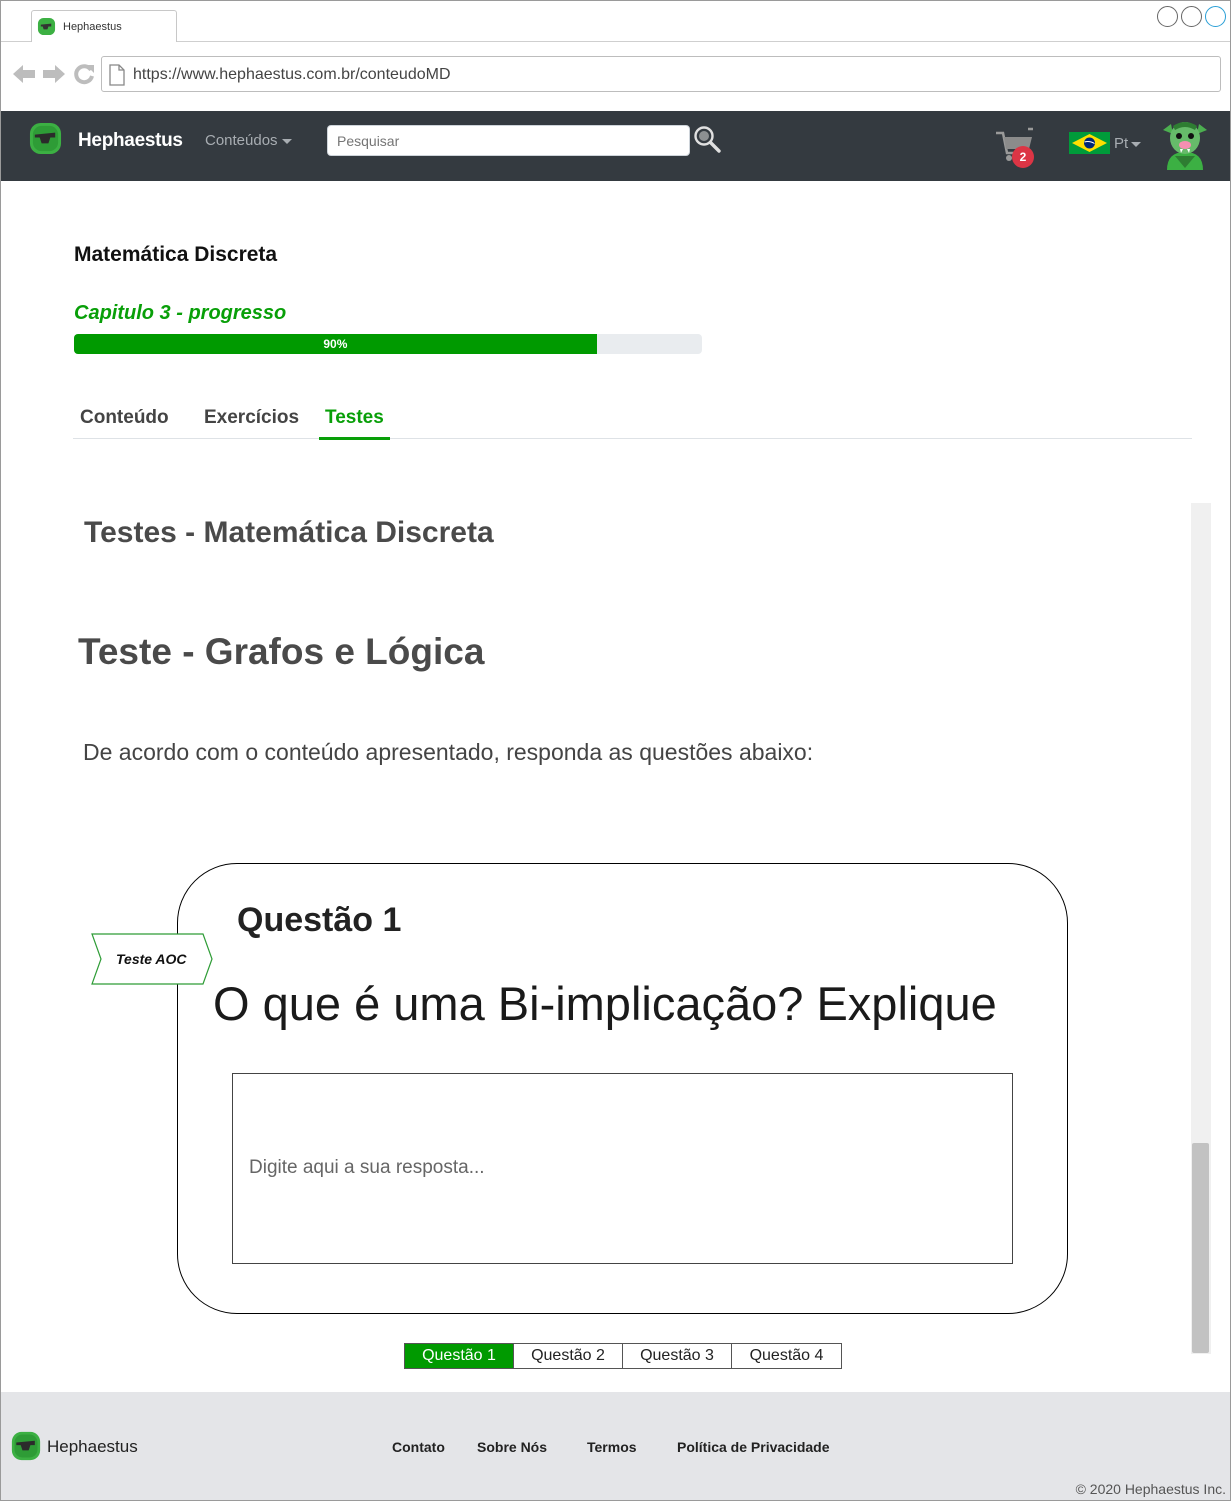  Describe the element at coordinates (124, 423) in the screenshot. I see `tab-conteudo: Conteúdo` at that location.